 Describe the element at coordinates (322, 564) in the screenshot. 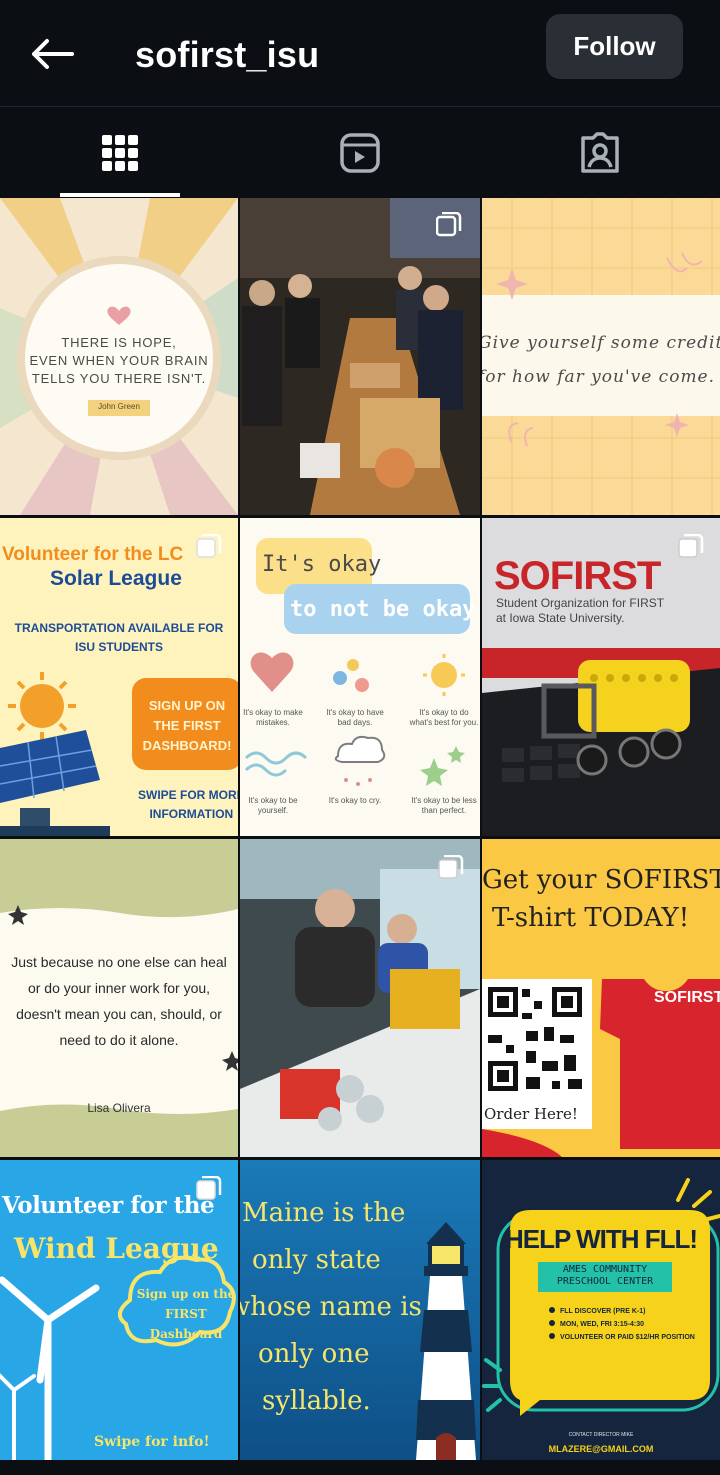

I see `post-5-line1: It's okay` at that location.